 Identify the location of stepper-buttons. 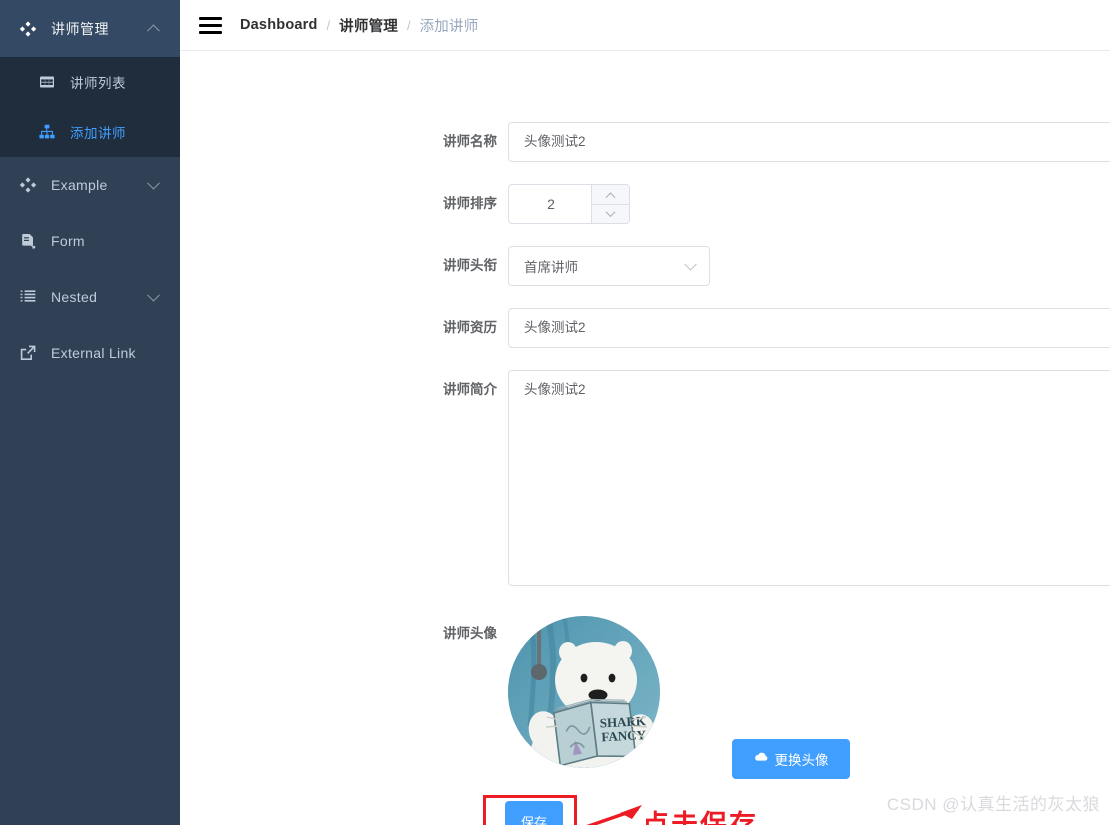
(610, 204).